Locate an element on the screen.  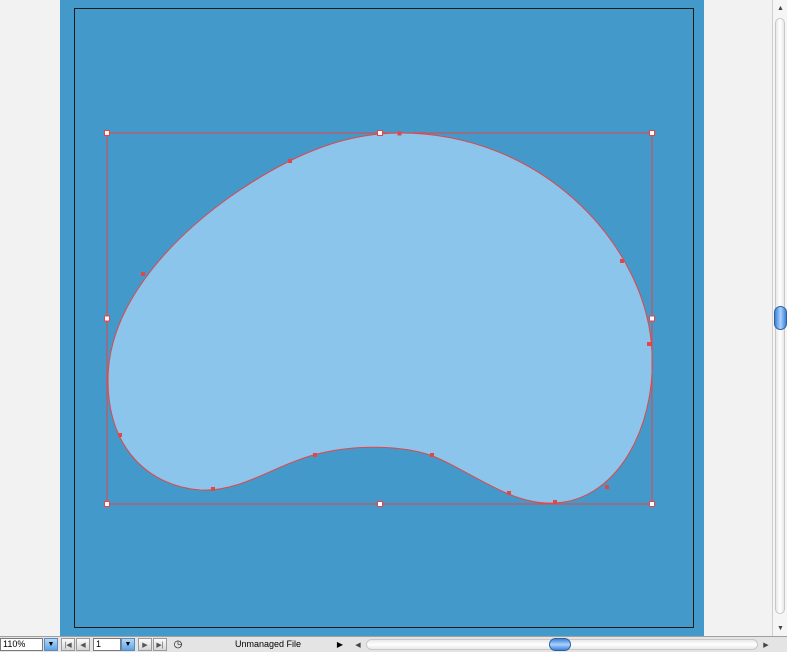
handle-bottom-center is located at coordinates (380, 504).